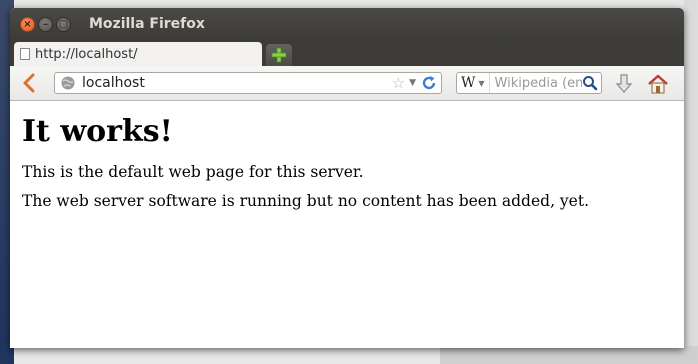 The width and height of the screenshot is (698, 364). What do you see at coordinates (412, 83) in the screenshot?
I see `url-dropdown-icon: ▼` at bounding box center [412, 83].